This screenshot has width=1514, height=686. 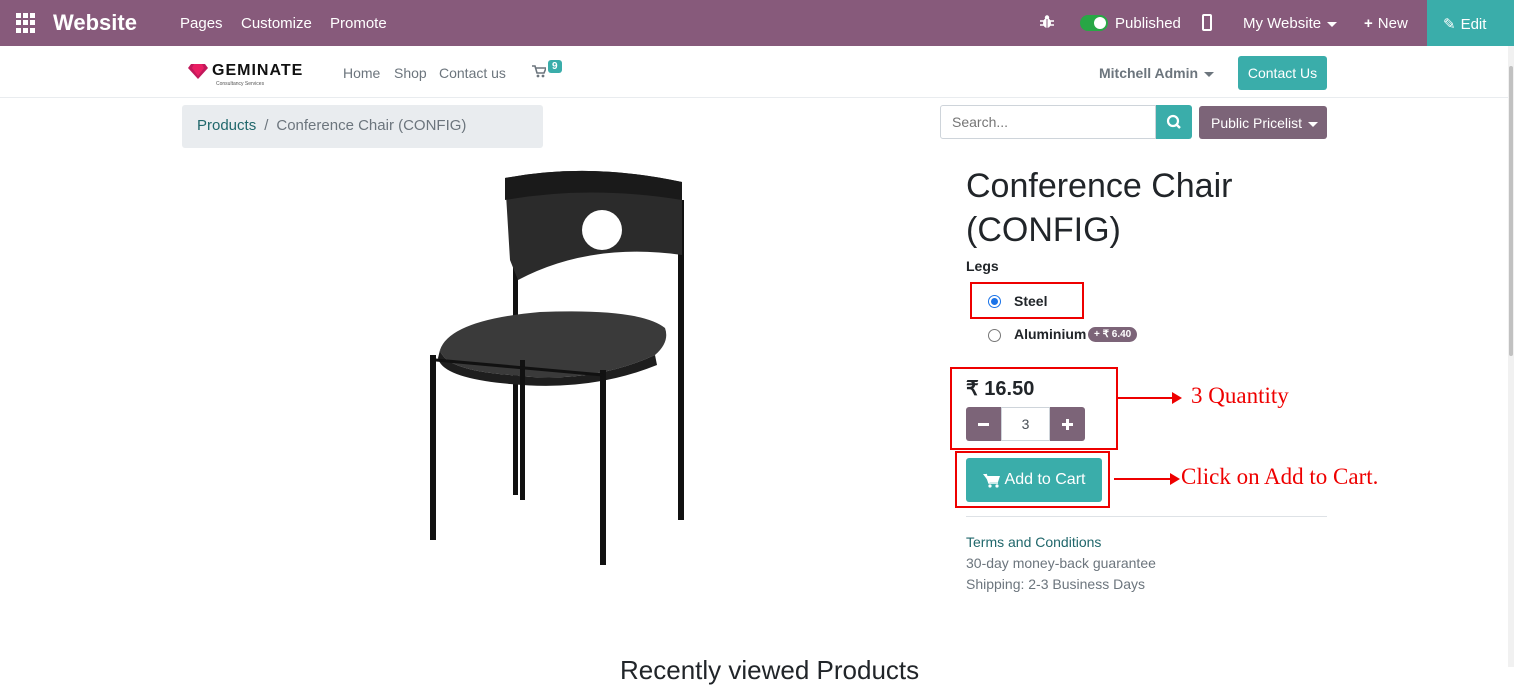 What do you see at coordinates (1055, 584) in the screenshot?
I see `shipping-text: Shipping: 2-3 Business Days` at bounding box center [1055, 584].